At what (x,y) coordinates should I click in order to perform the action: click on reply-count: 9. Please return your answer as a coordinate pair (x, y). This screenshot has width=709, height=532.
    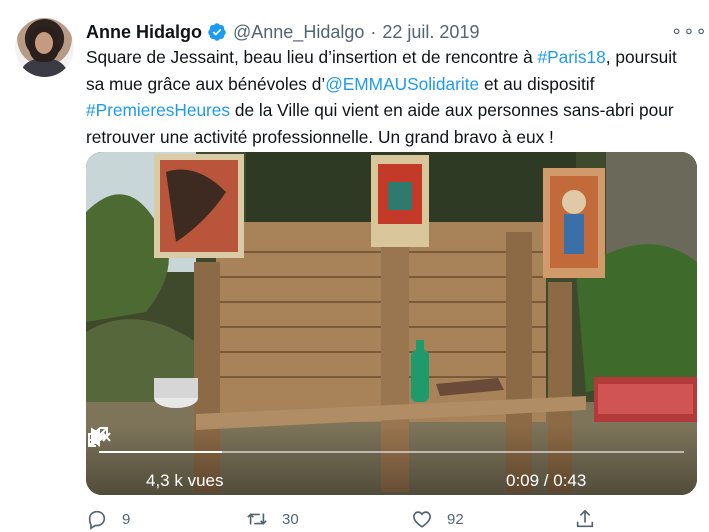
    Looking at the image, I should click on (126, 519).